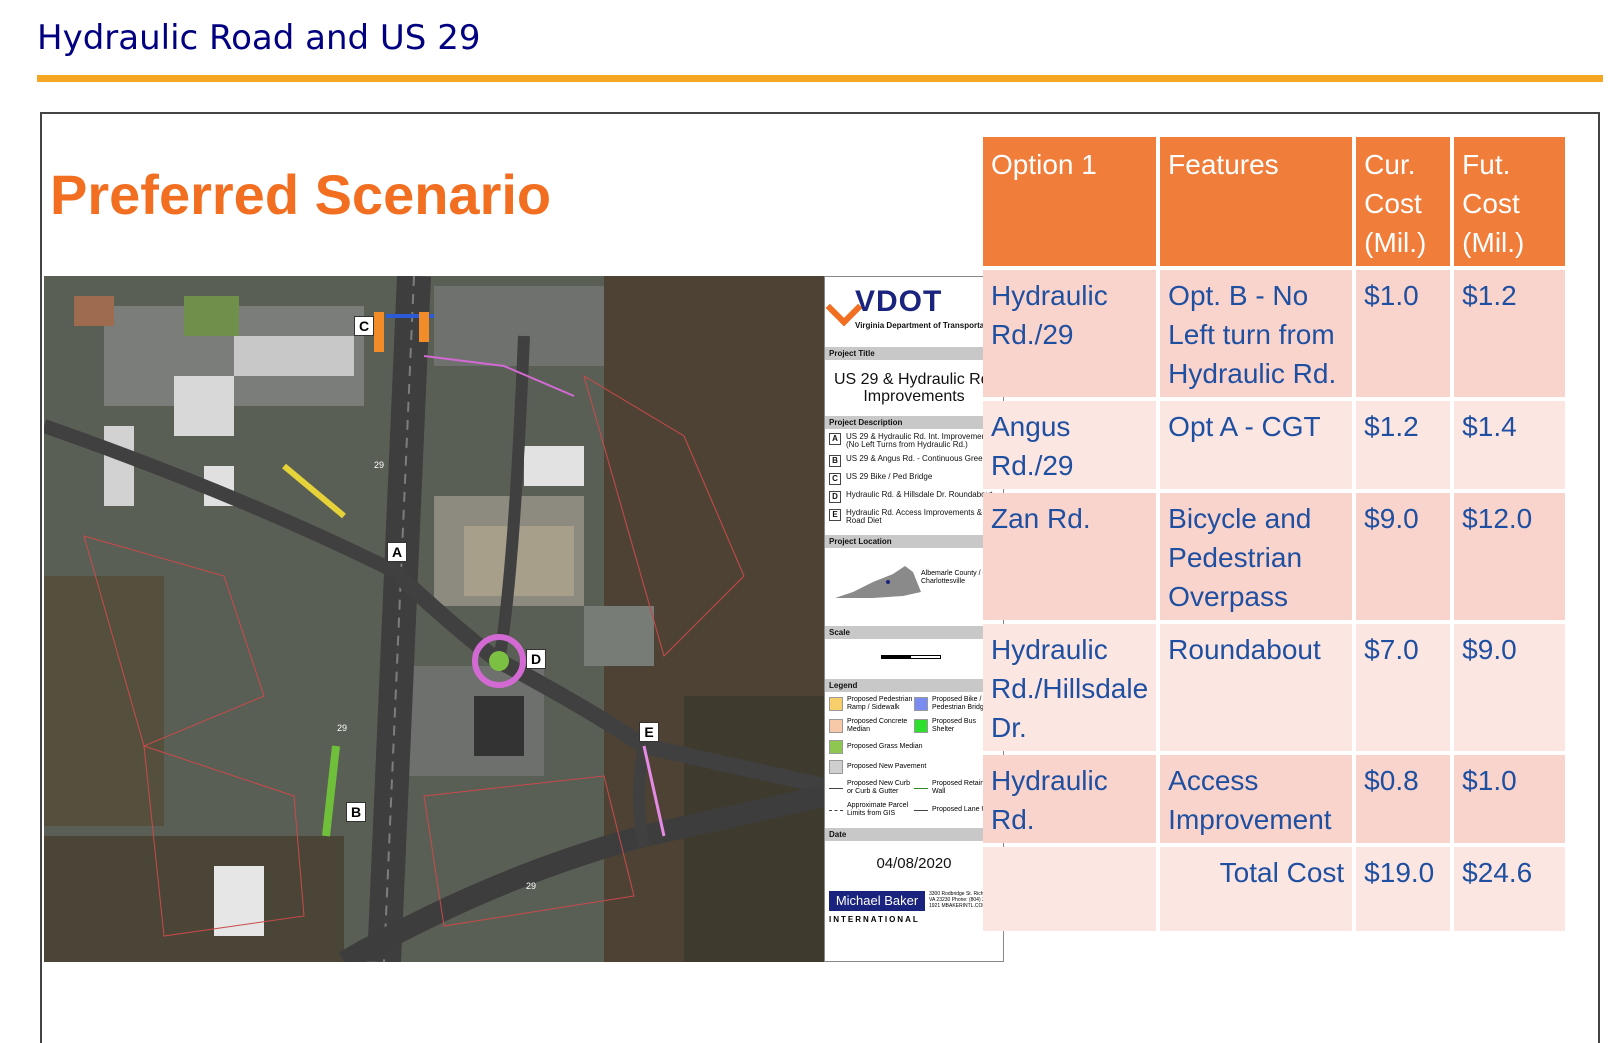 This screenshot has height=1043, width=1622. Describe the element at coordinates (1510, 799) in the screenshot. I see `future-cost-cell: $1.0` at that location.